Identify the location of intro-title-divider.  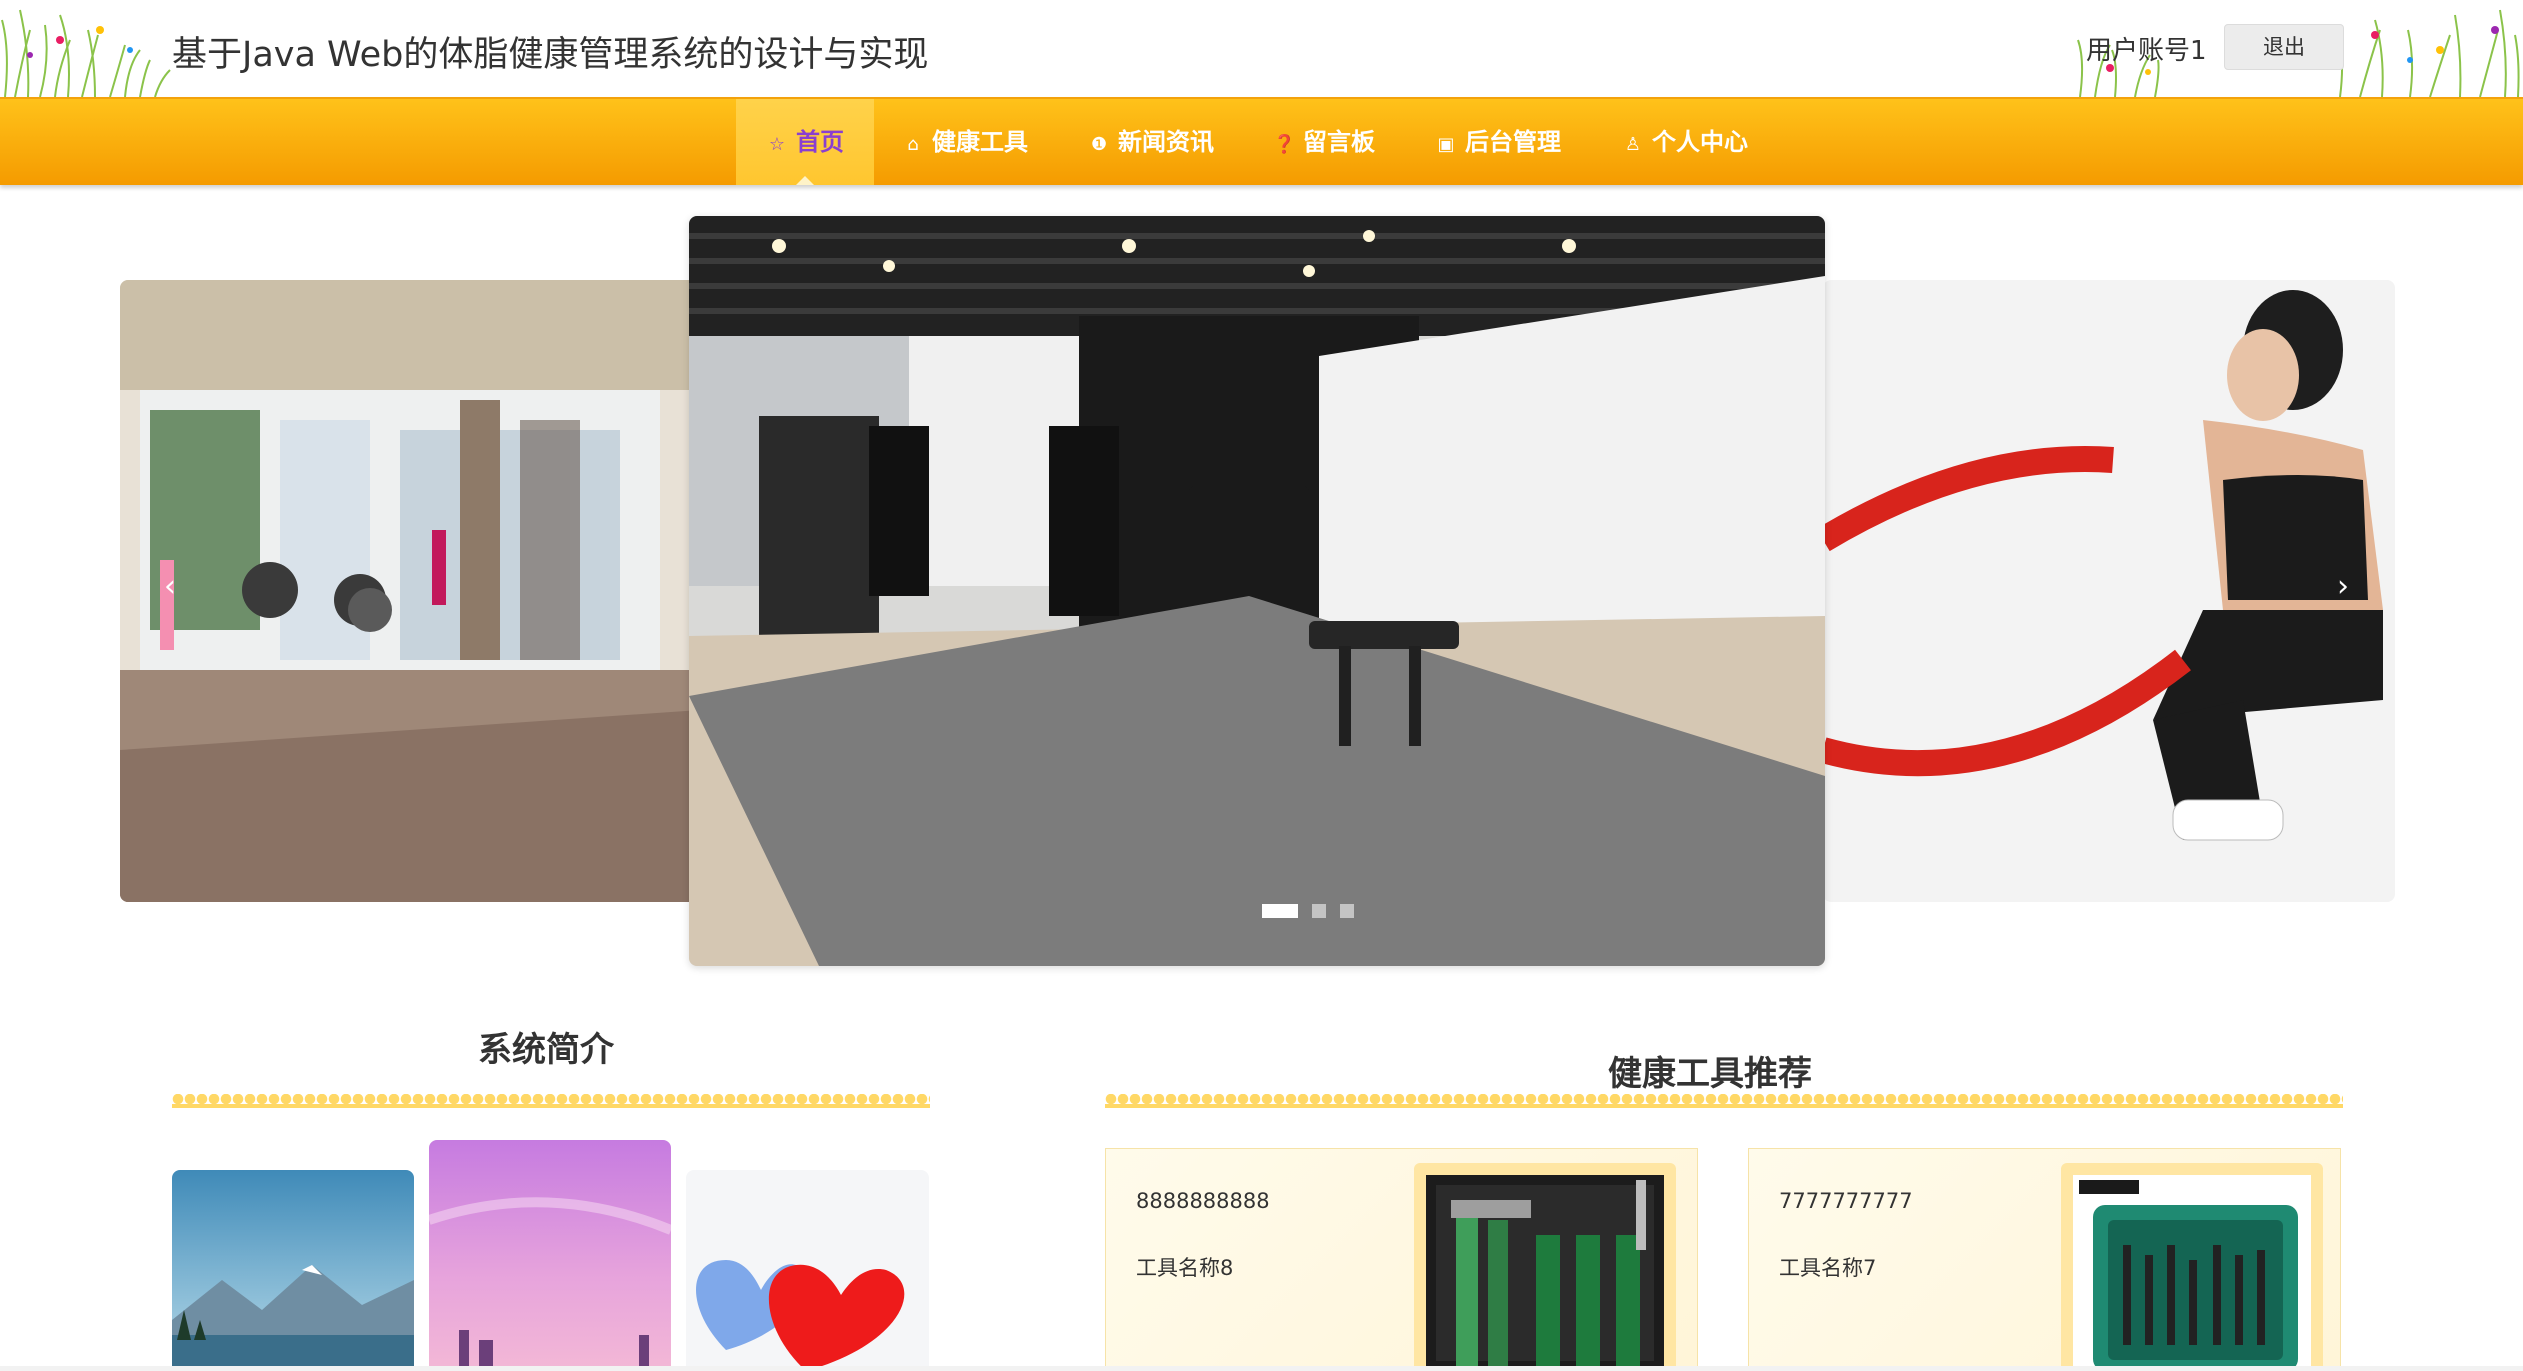
(551, 1103).